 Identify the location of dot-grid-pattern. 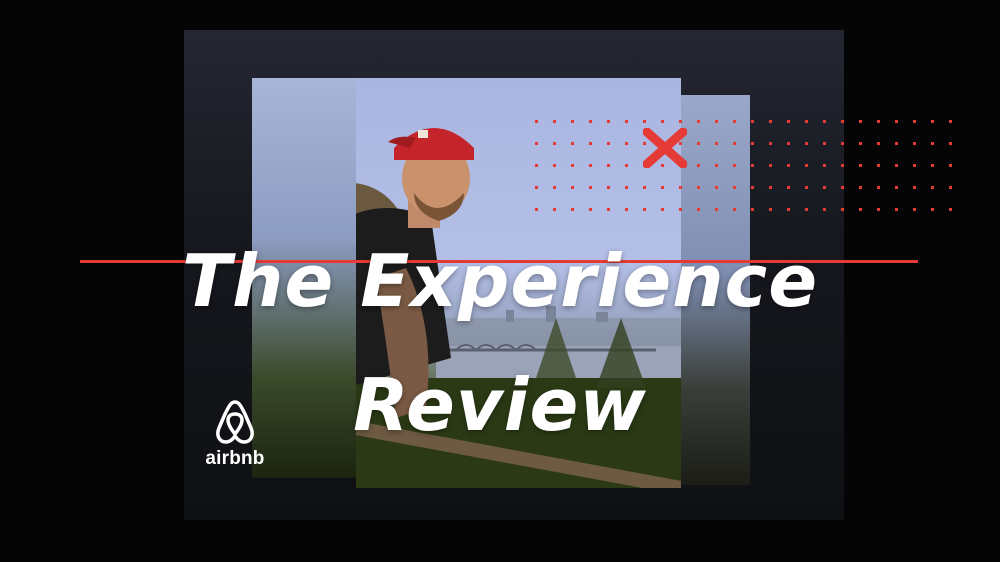
(743, 165).